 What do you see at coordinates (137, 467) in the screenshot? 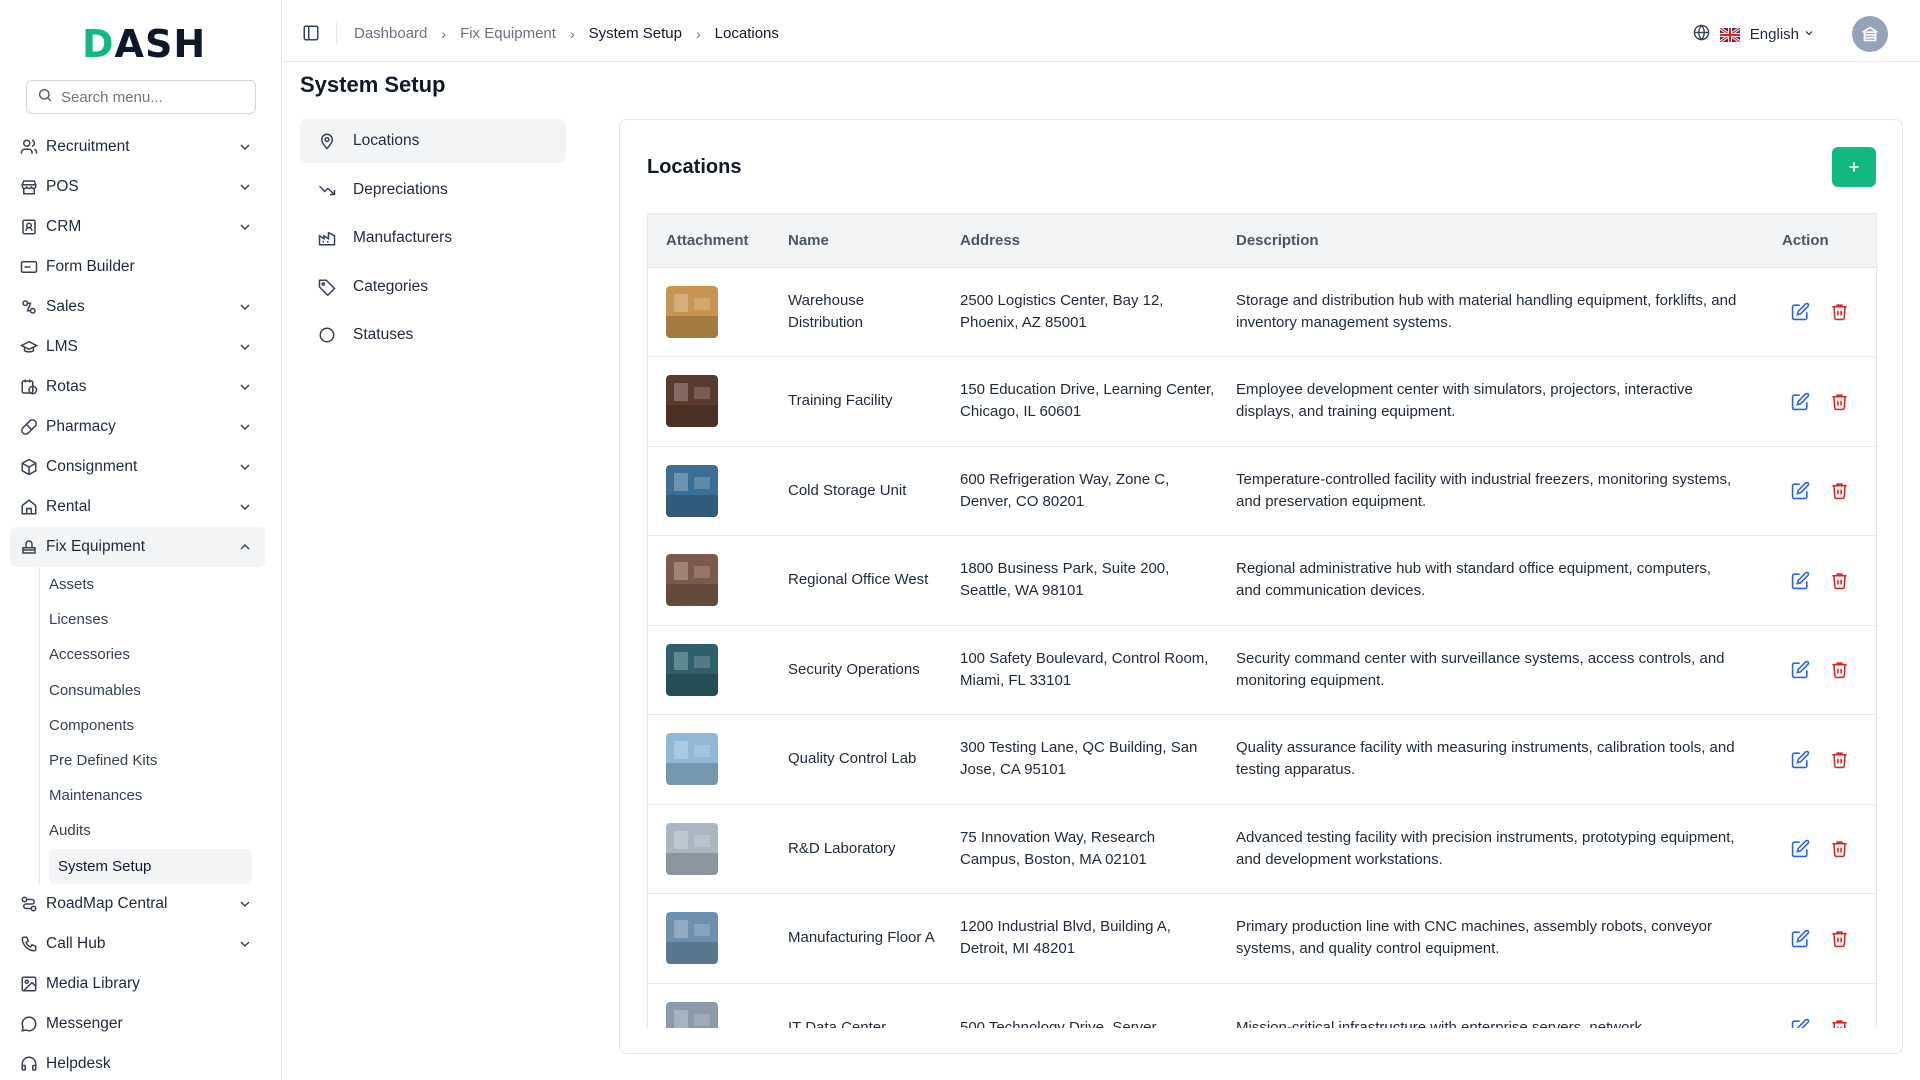
I see `sidebar-item-consignment: Consignment` at bounding box center [137, 467].